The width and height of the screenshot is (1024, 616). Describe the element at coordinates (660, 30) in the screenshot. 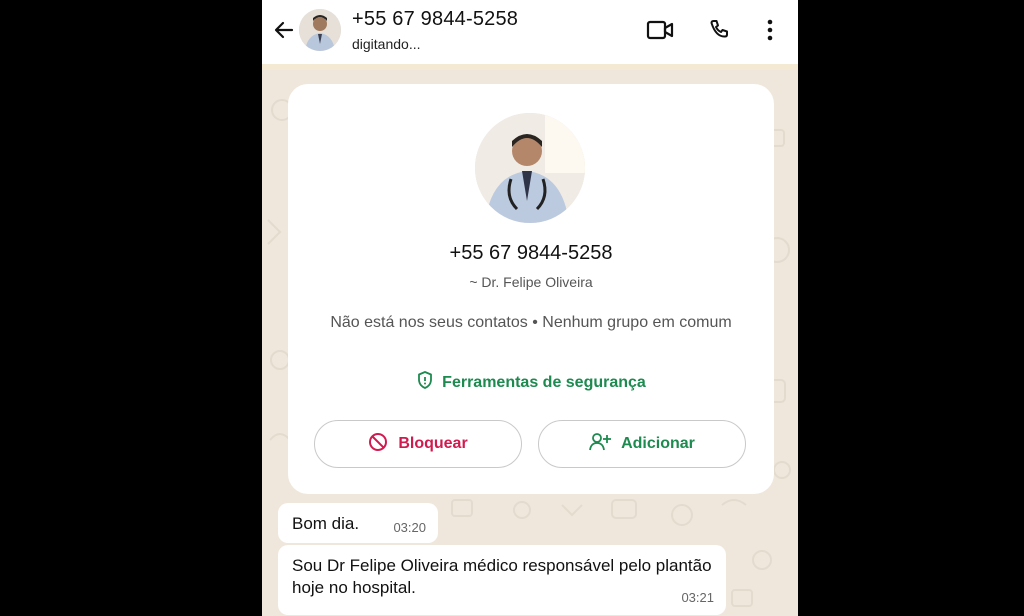

I see `video-call-icon` at that location.